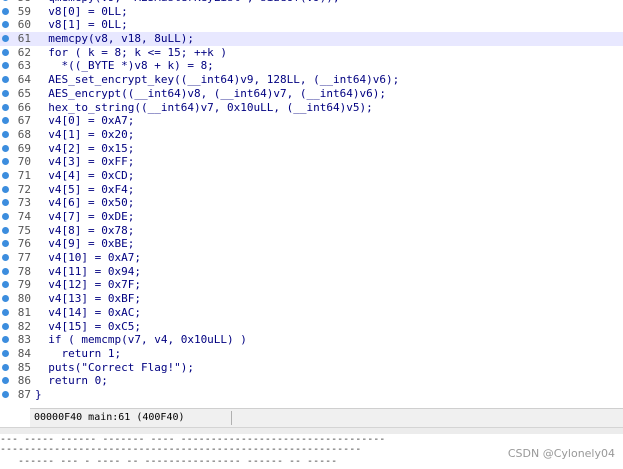  Describe the element at coordinates (24, 394) in the screenshot. I see `line-number: 87` at that location.